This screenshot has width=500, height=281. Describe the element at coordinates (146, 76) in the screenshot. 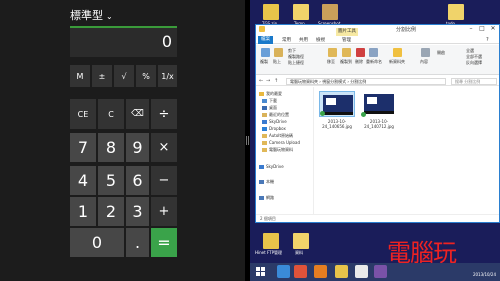

I see `percent-button: %` at that location.